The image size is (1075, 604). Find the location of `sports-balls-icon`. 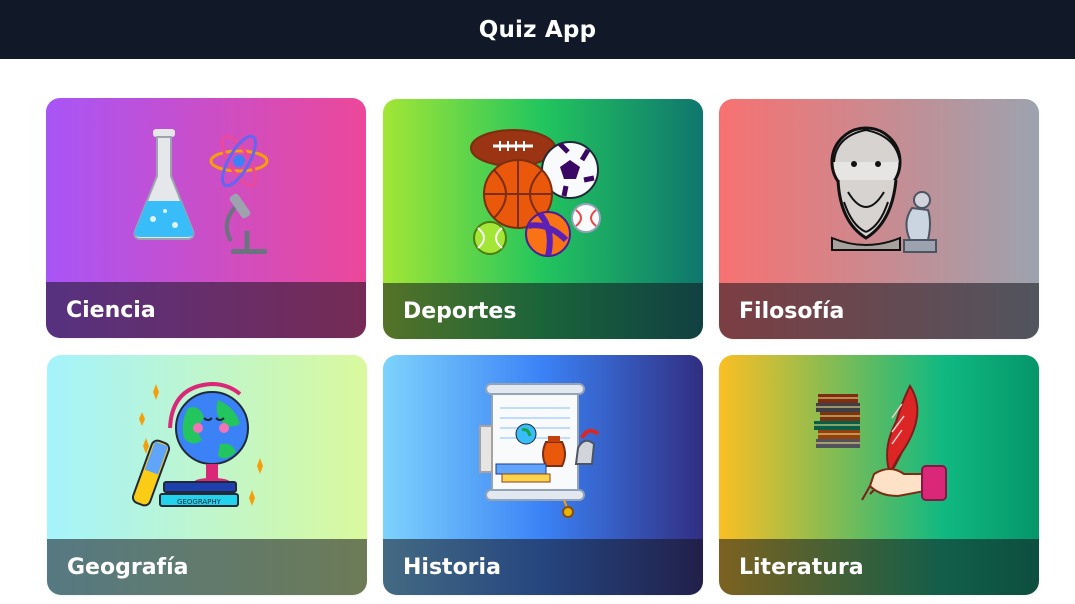

sports-balls-icon is located at coordinates (543, 191).